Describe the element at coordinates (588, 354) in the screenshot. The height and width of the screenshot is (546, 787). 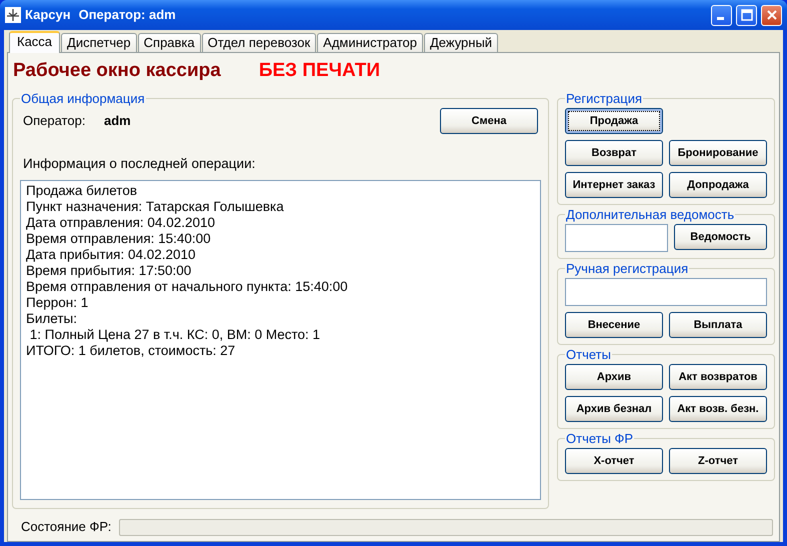
I see `group-title: Отчеты` at that location.